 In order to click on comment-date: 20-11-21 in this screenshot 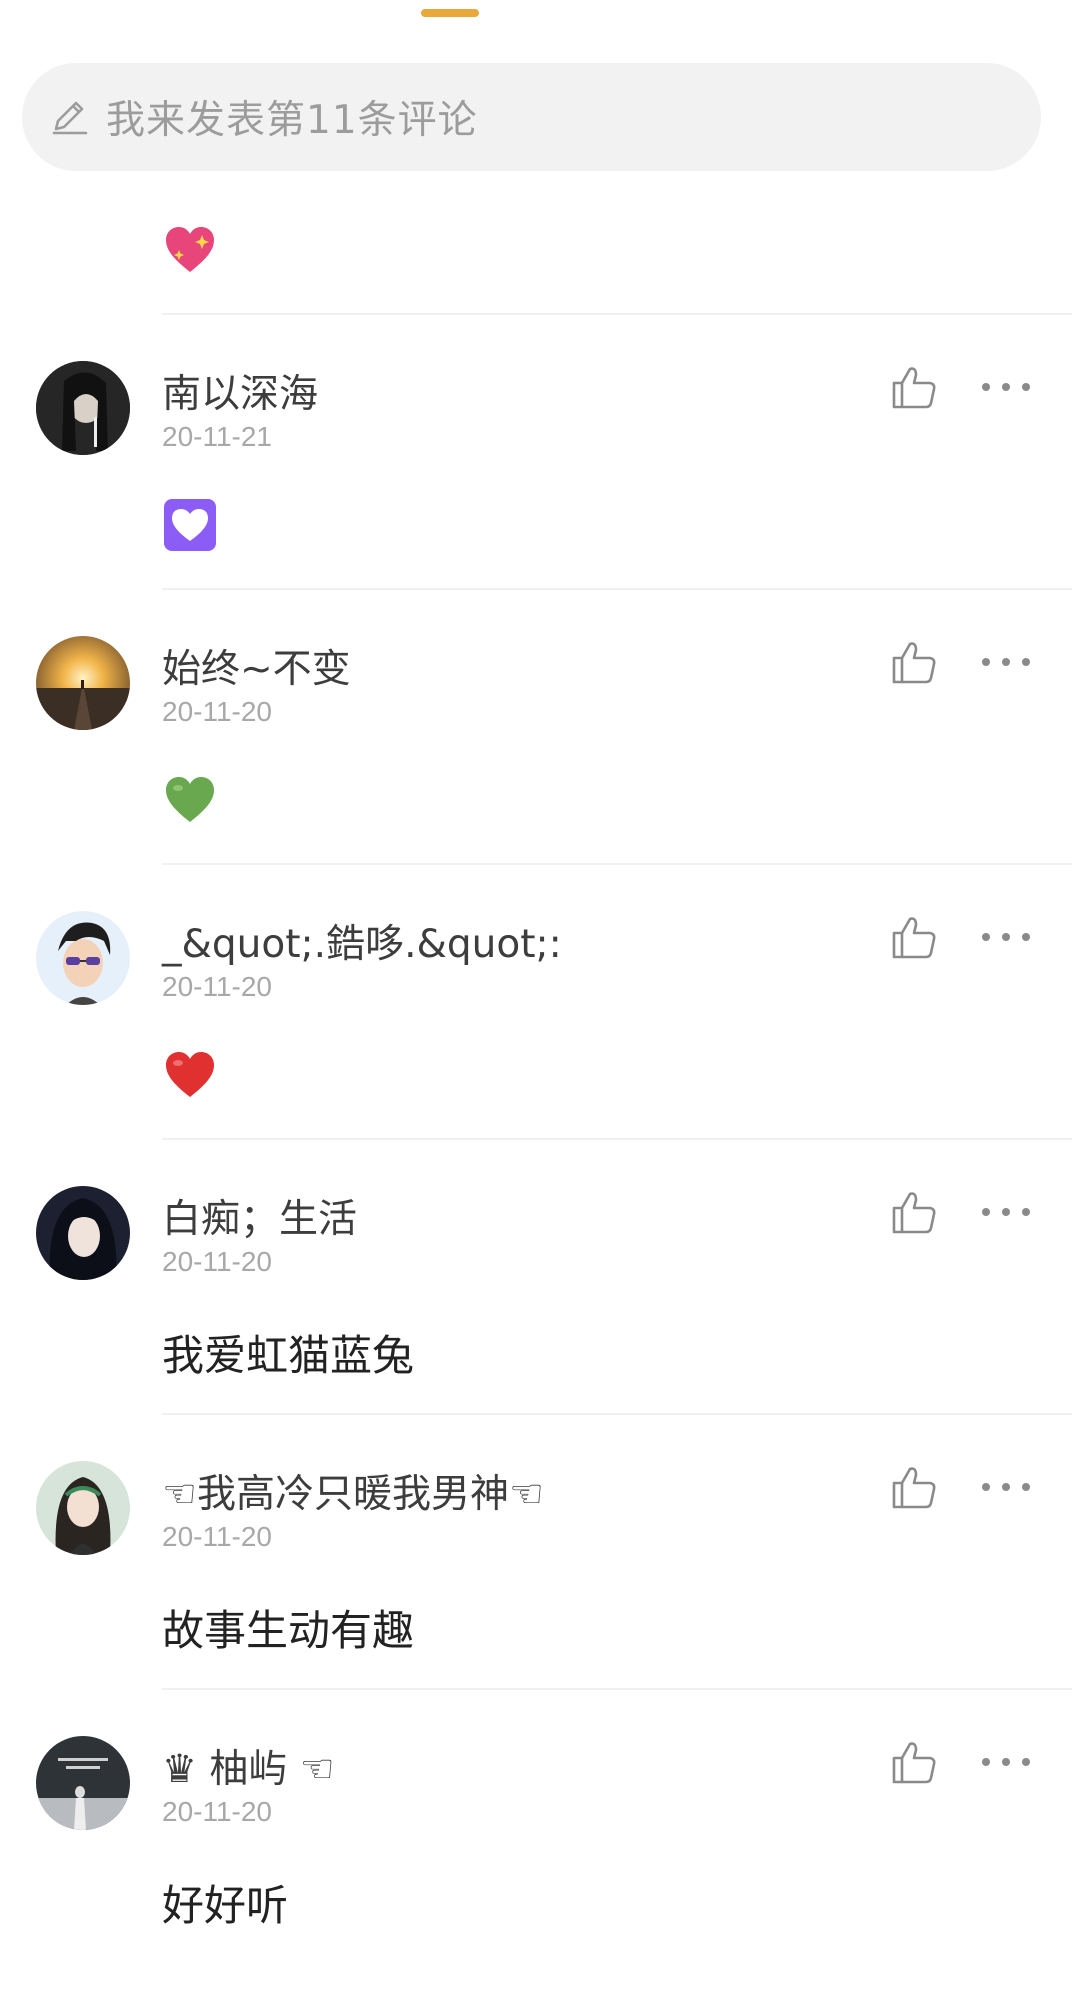, I will do `click(217, 436)`.